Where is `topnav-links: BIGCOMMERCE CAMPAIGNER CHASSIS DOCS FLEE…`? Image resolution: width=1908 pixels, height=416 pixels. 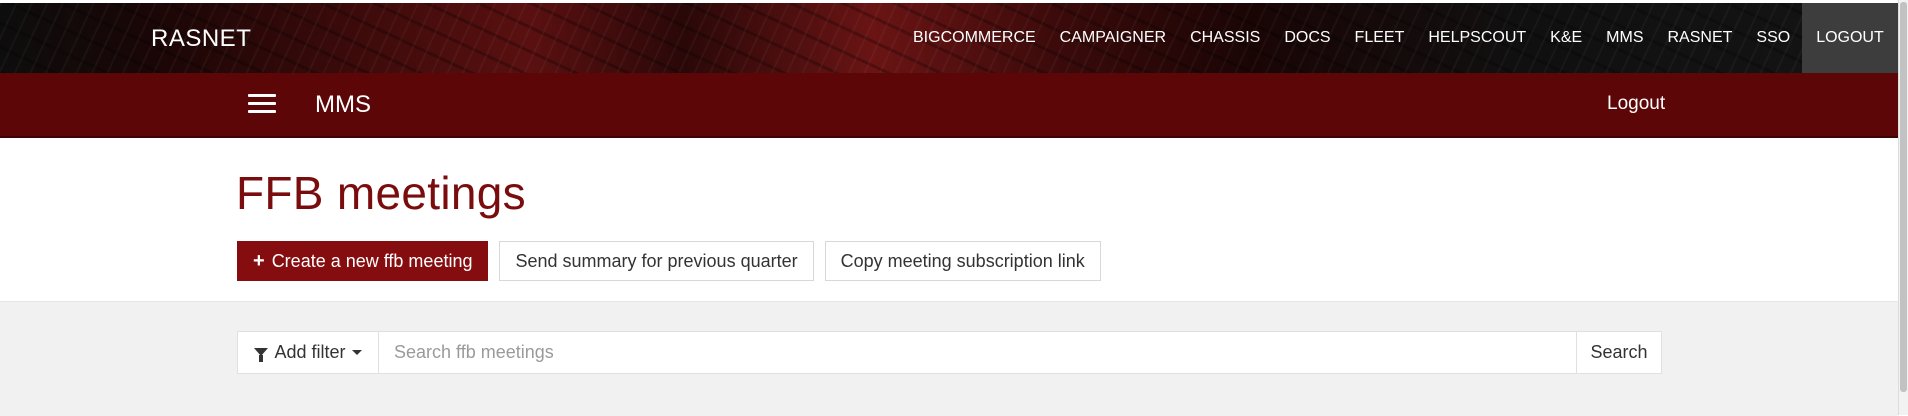 topnav-links: BIGCOMMERCE CAMPAIGNER CHASSIS DOCS FLEE… is located at coordinates (1399, 38).